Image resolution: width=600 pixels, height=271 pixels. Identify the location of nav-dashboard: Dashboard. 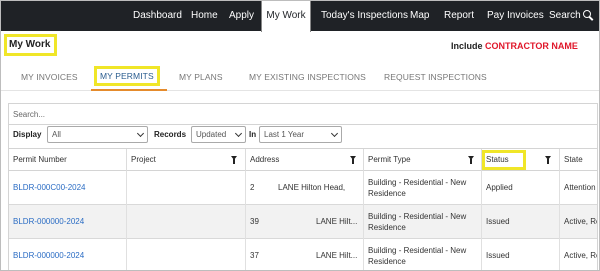
(157, 16).